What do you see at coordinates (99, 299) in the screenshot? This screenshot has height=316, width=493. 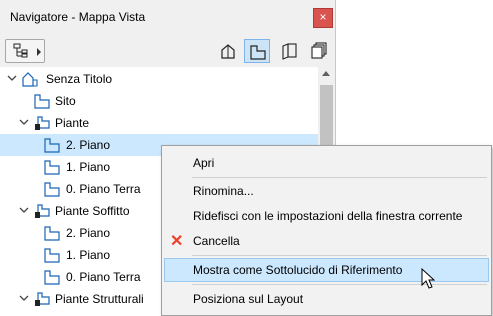 I see `tree-item-label: Piante Strutturali` at bounding box center [99, 299].